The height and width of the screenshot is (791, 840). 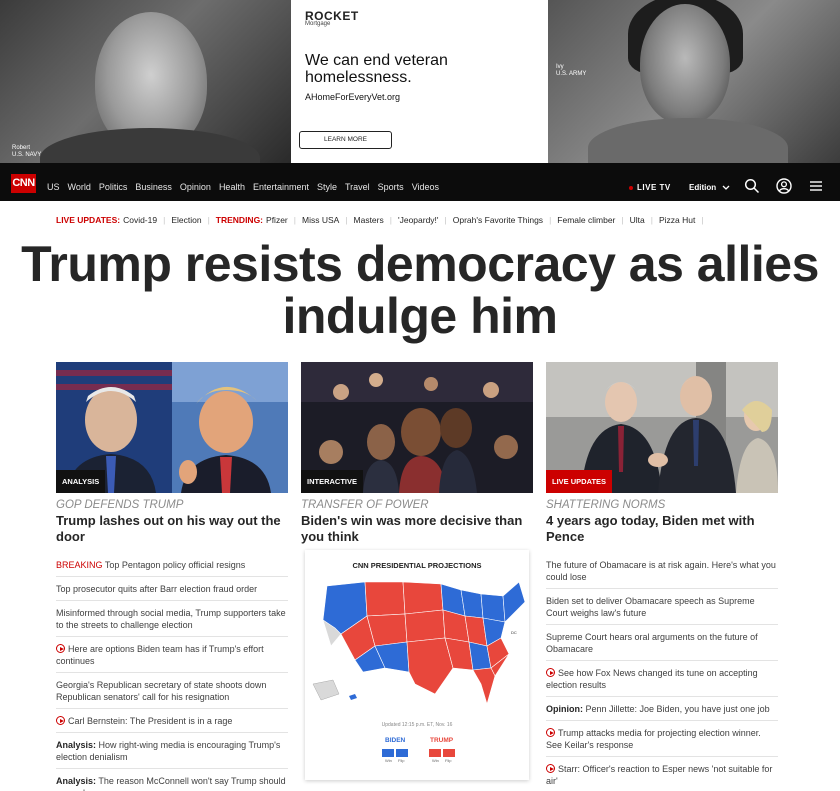 I want to click on trending-label: TRENDING:, so click(x=239, y=220).